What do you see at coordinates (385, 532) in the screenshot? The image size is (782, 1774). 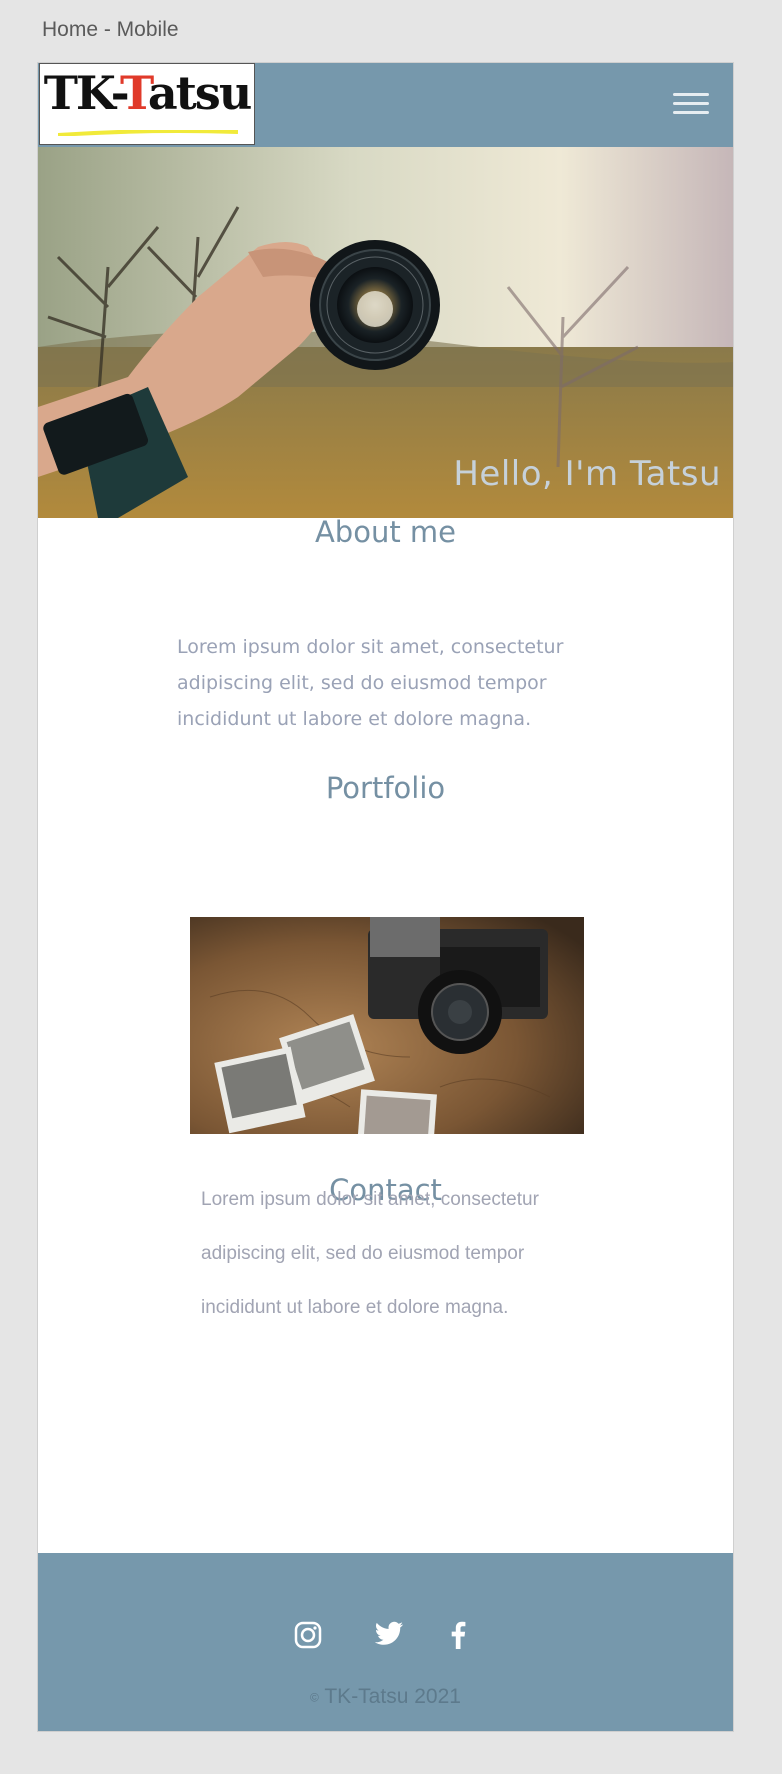 I see `about-title: About me` at bounding box center [385, 532].